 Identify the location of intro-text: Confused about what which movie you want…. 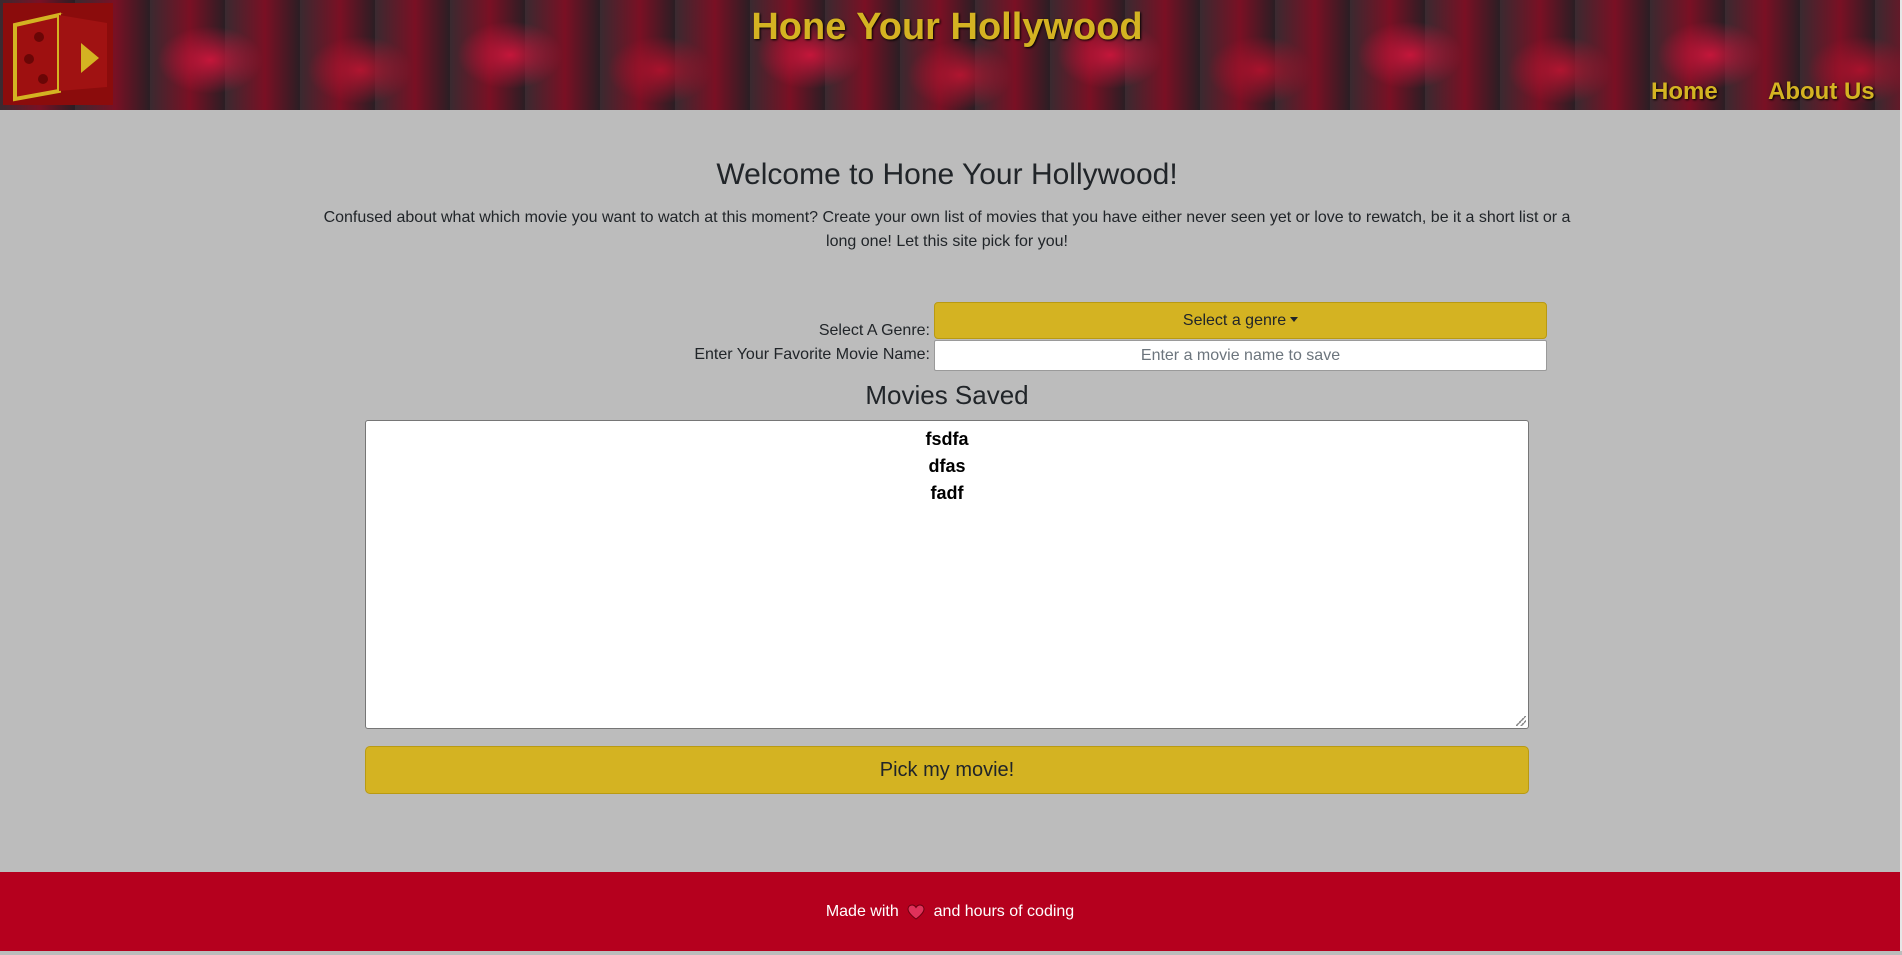
(947, 229).